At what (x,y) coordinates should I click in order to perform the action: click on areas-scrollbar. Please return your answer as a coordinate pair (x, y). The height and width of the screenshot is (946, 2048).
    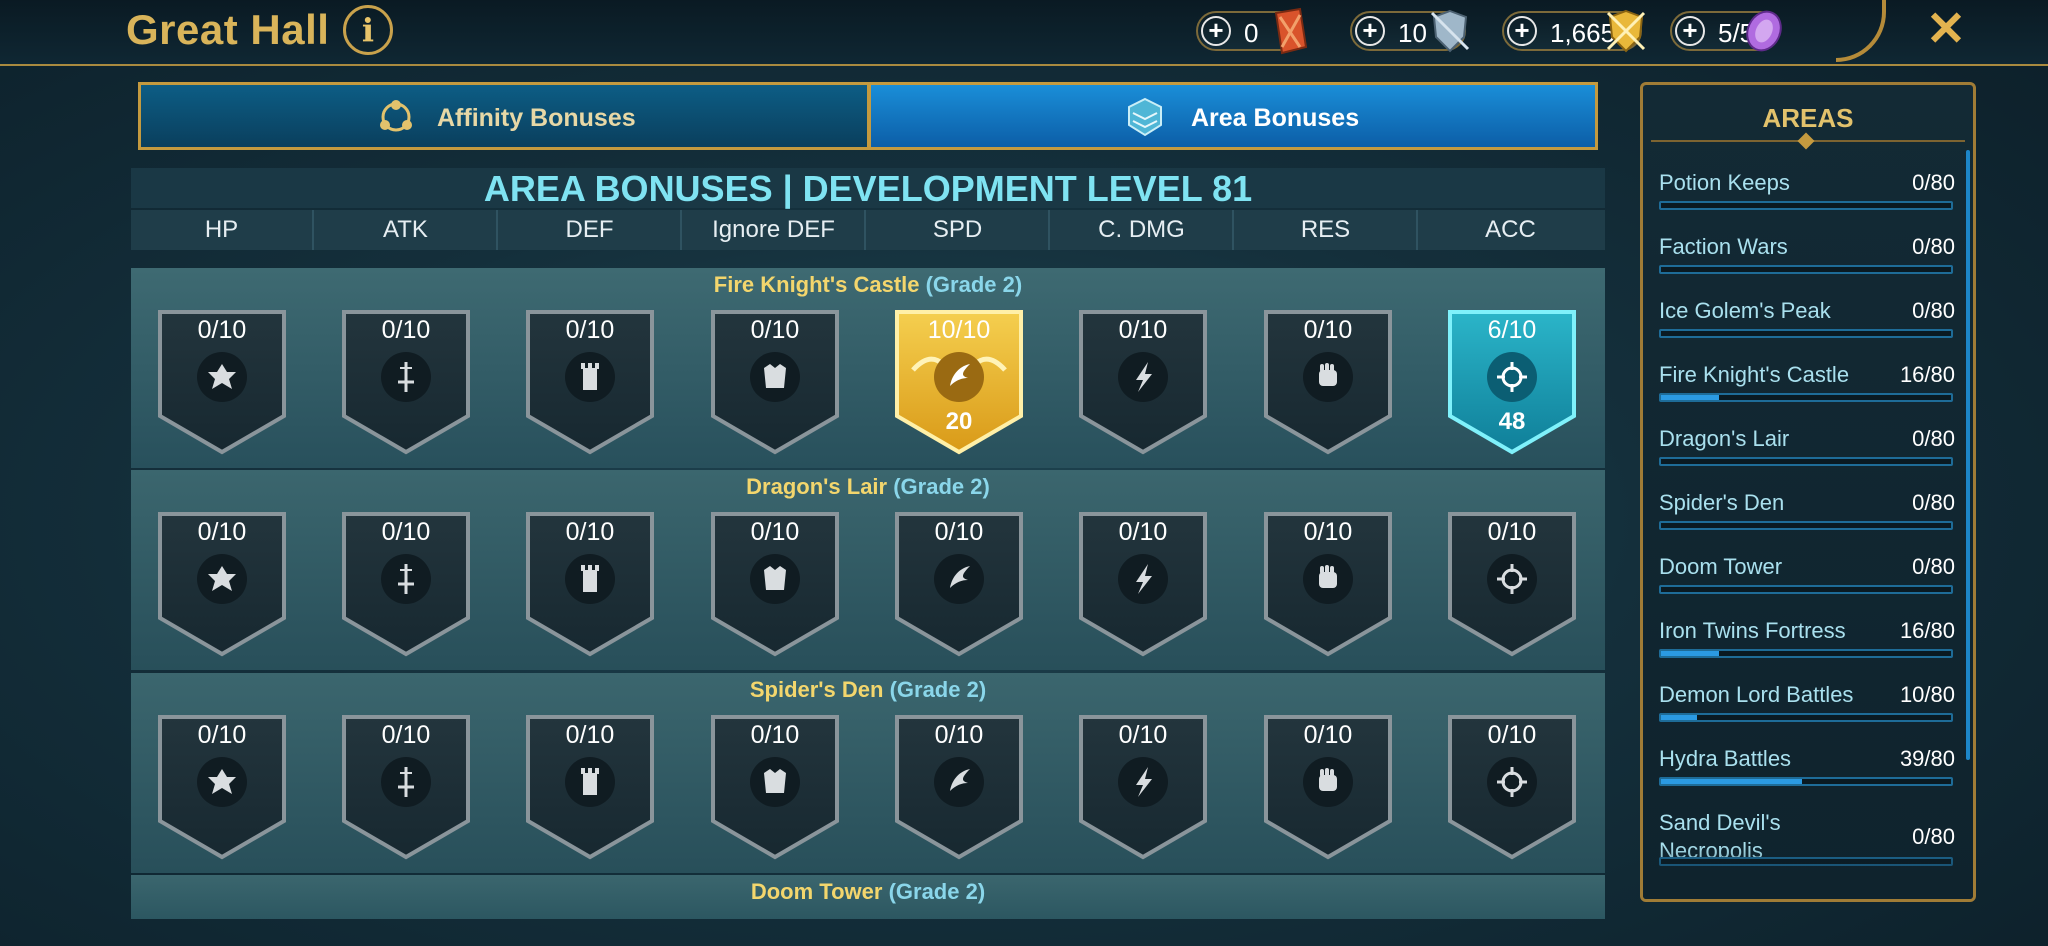
    Looking at the image, I should click on (1968, 455).